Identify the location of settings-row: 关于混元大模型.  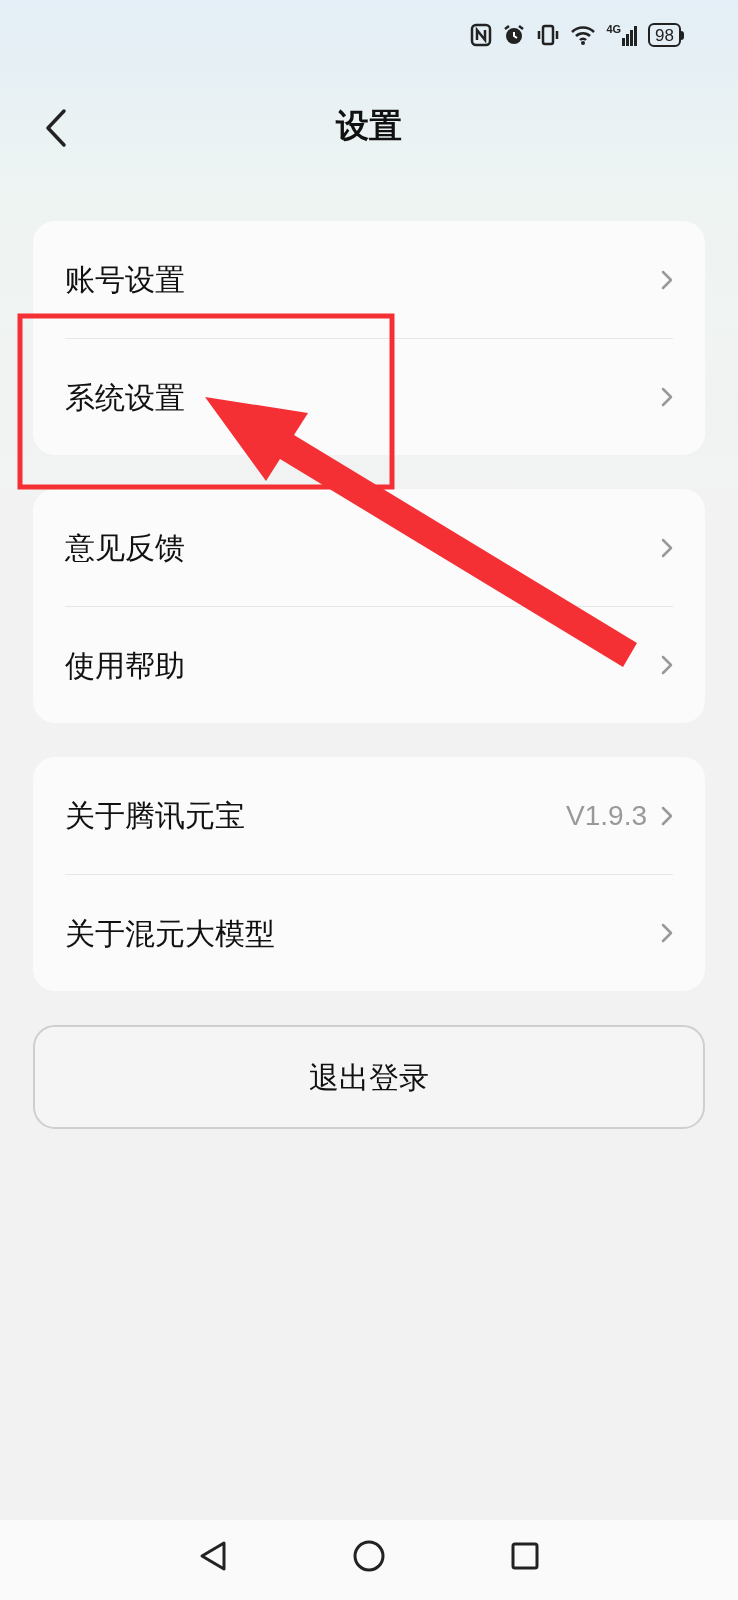
(369, 932).